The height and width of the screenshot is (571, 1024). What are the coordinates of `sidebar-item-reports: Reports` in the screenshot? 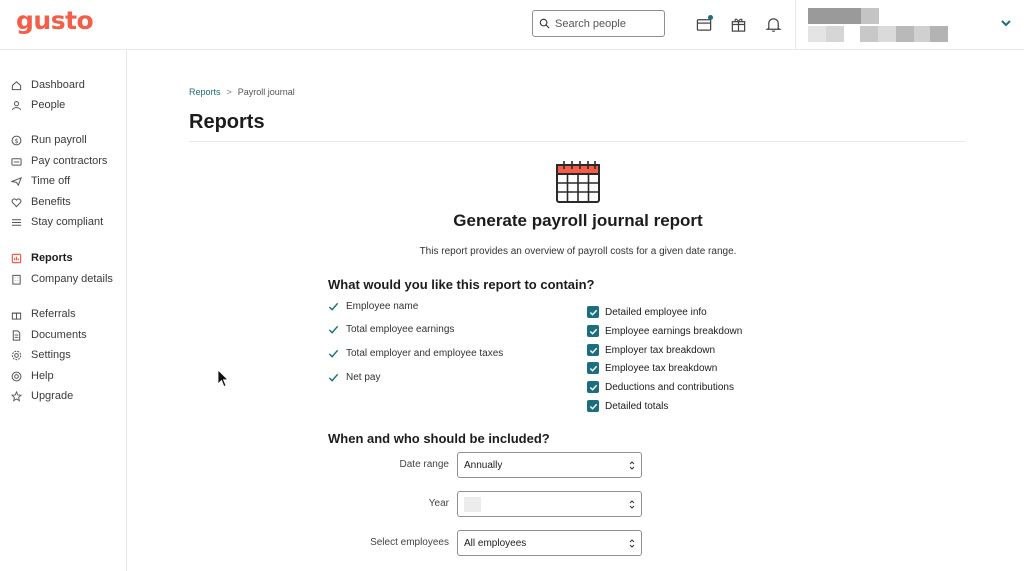 It's located at (41, 258).